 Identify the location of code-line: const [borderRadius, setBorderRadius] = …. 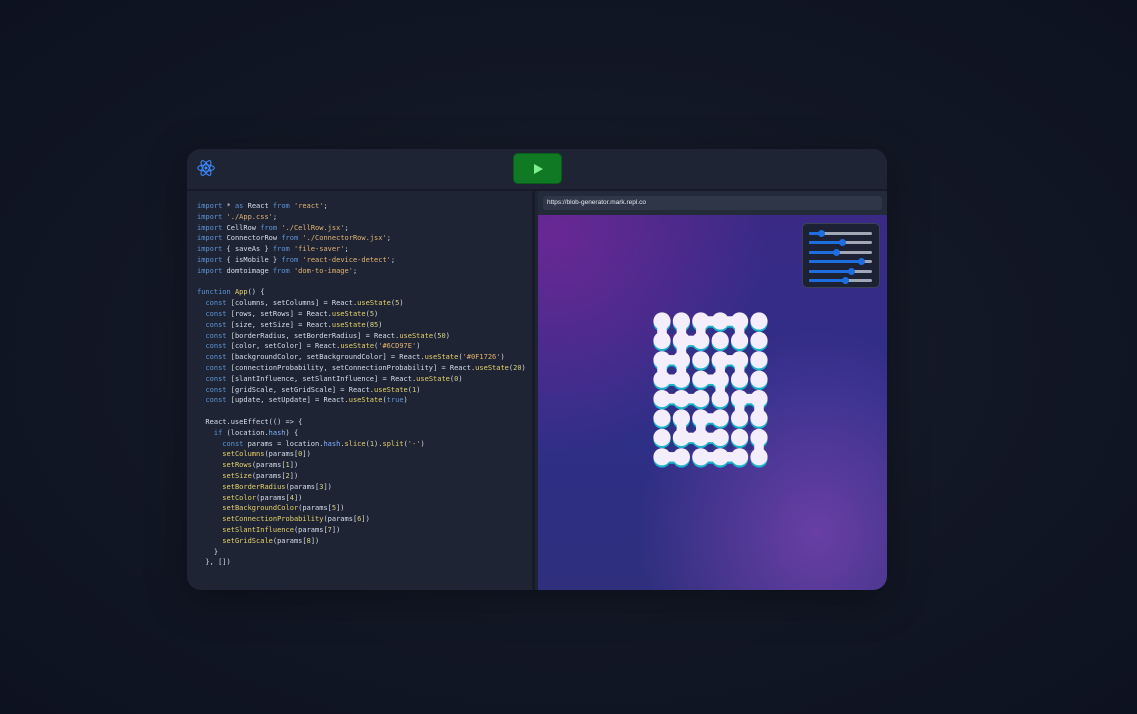
(364, 336).